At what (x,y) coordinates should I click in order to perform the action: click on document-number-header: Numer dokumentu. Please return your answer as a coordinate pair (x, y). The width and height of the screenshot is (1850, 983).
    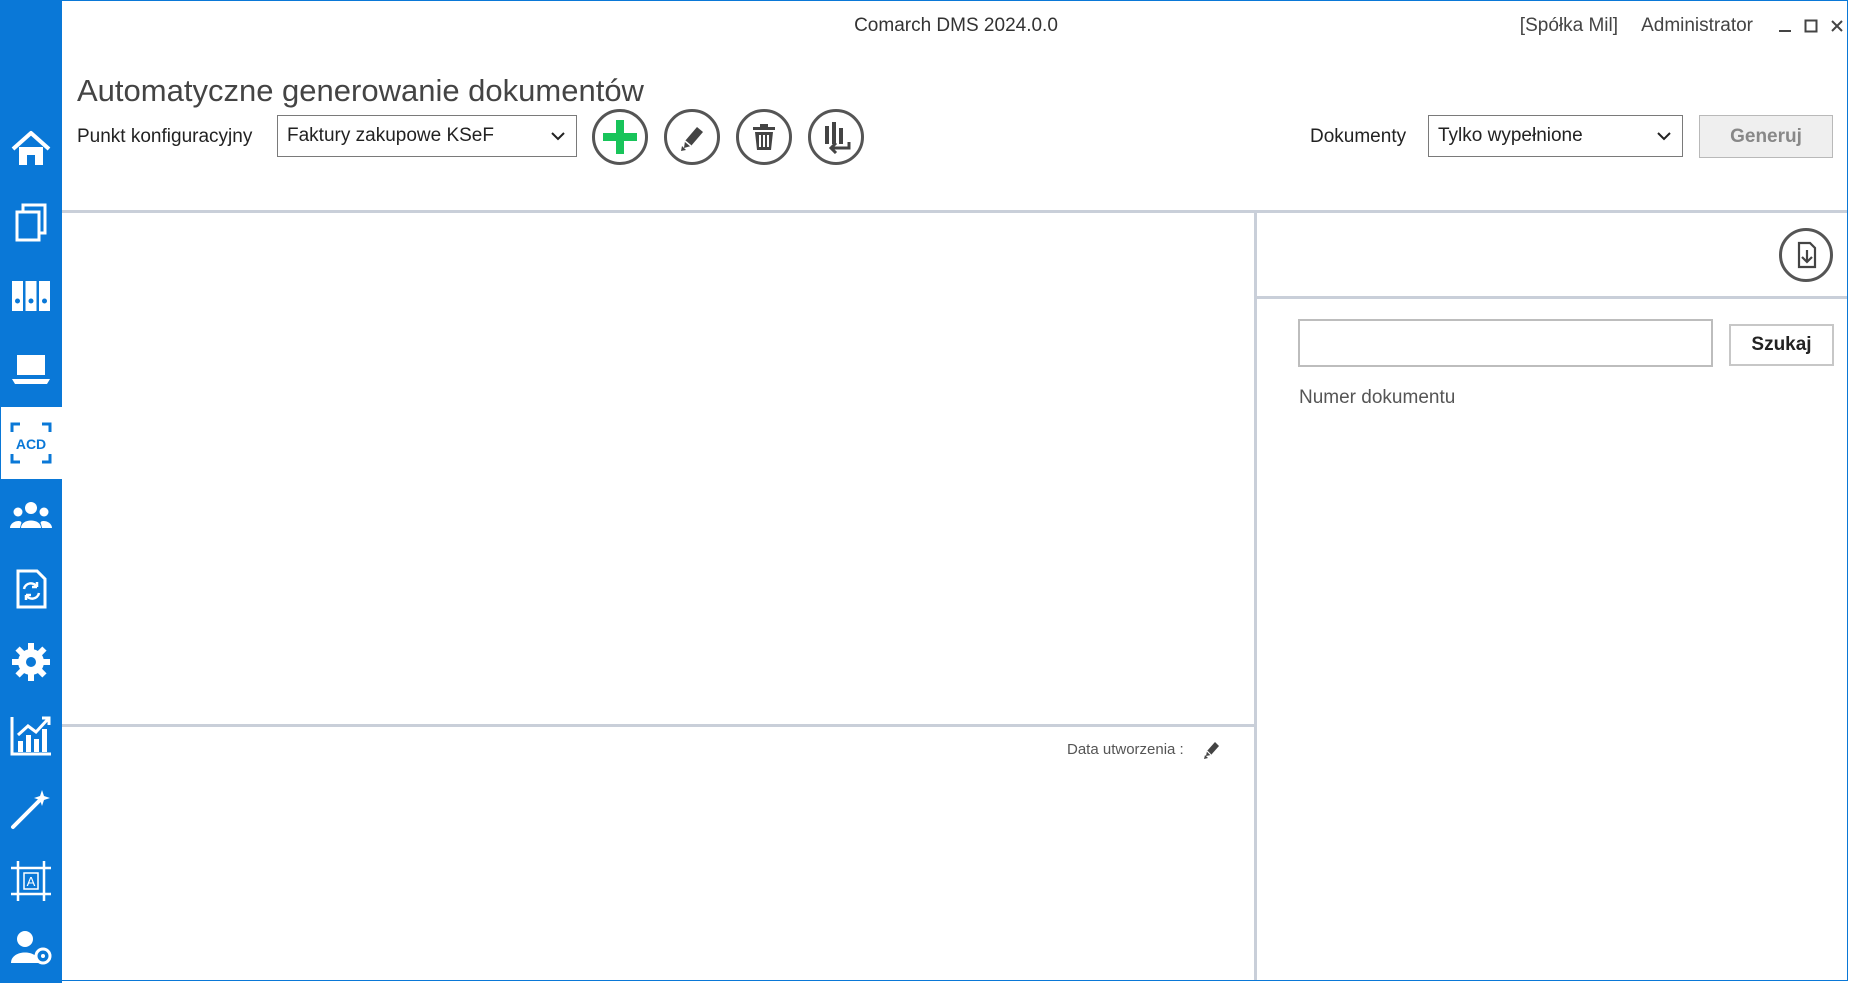
    Looking at the image, I should click on (1377, 397).